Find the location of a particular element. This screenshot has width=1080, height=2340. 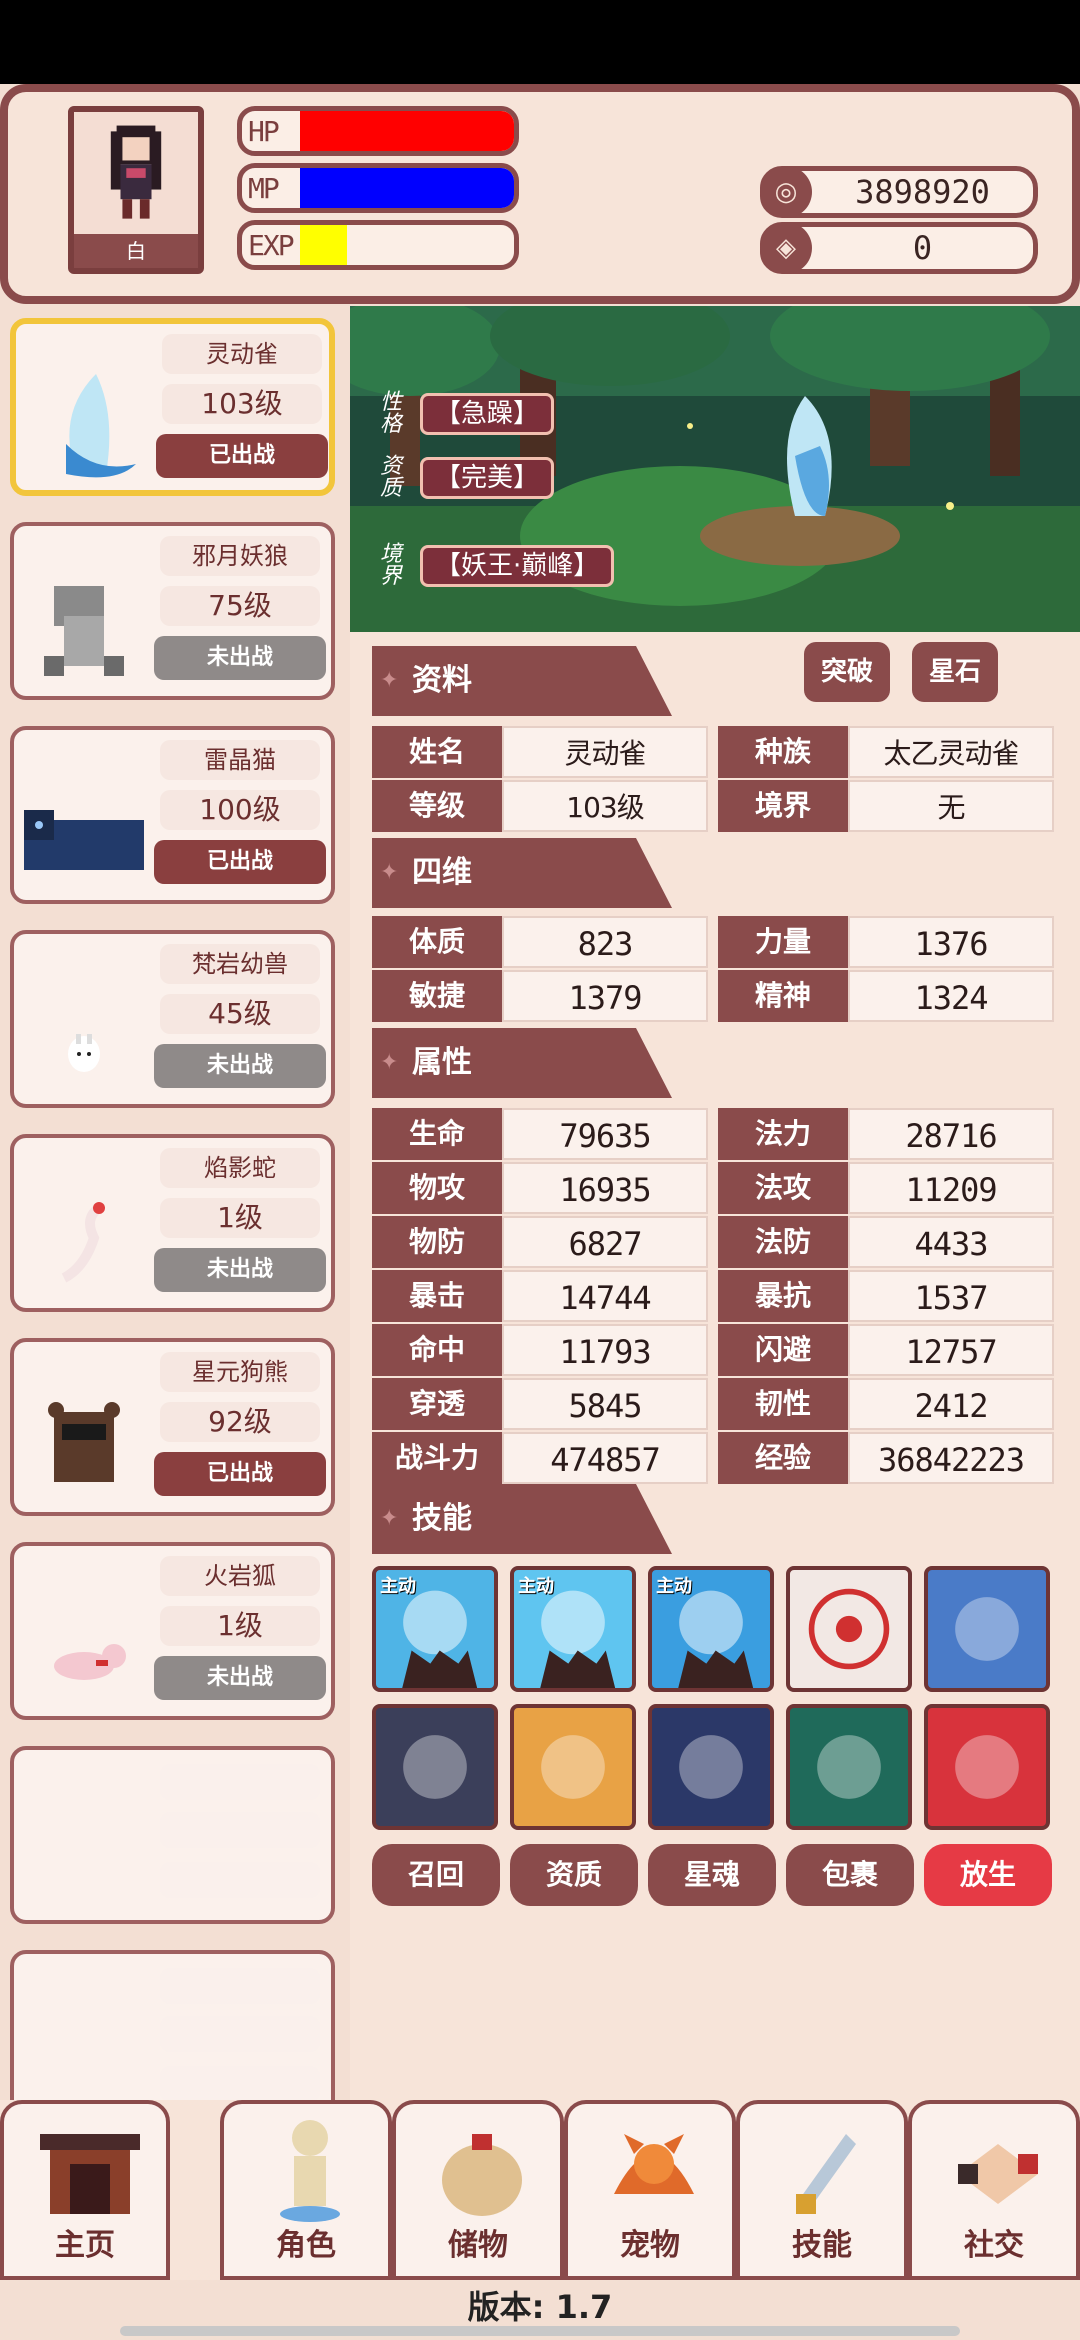

pet-name: 火岩狐 is located at coordinates (240, 1576).